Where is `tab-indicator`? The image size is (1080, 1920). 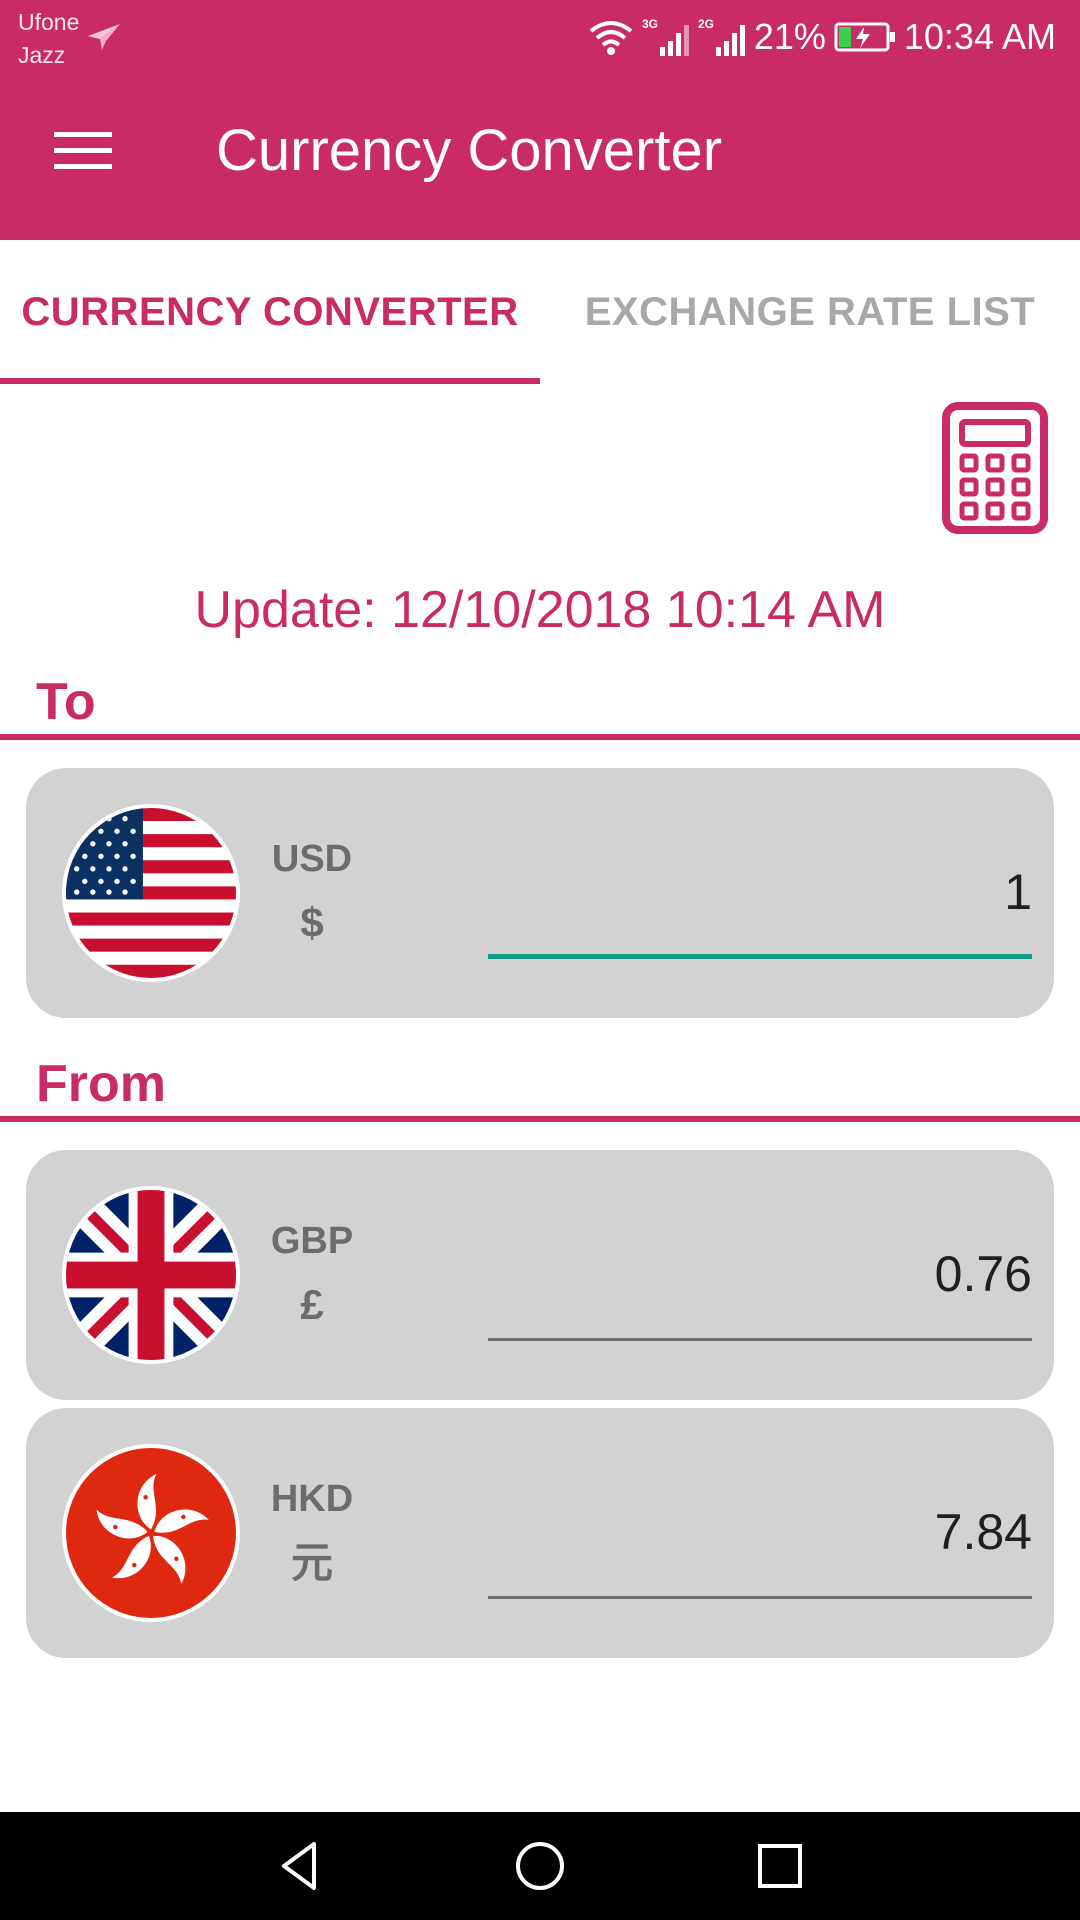 tab-indicator is located at coordinates (270, 381).